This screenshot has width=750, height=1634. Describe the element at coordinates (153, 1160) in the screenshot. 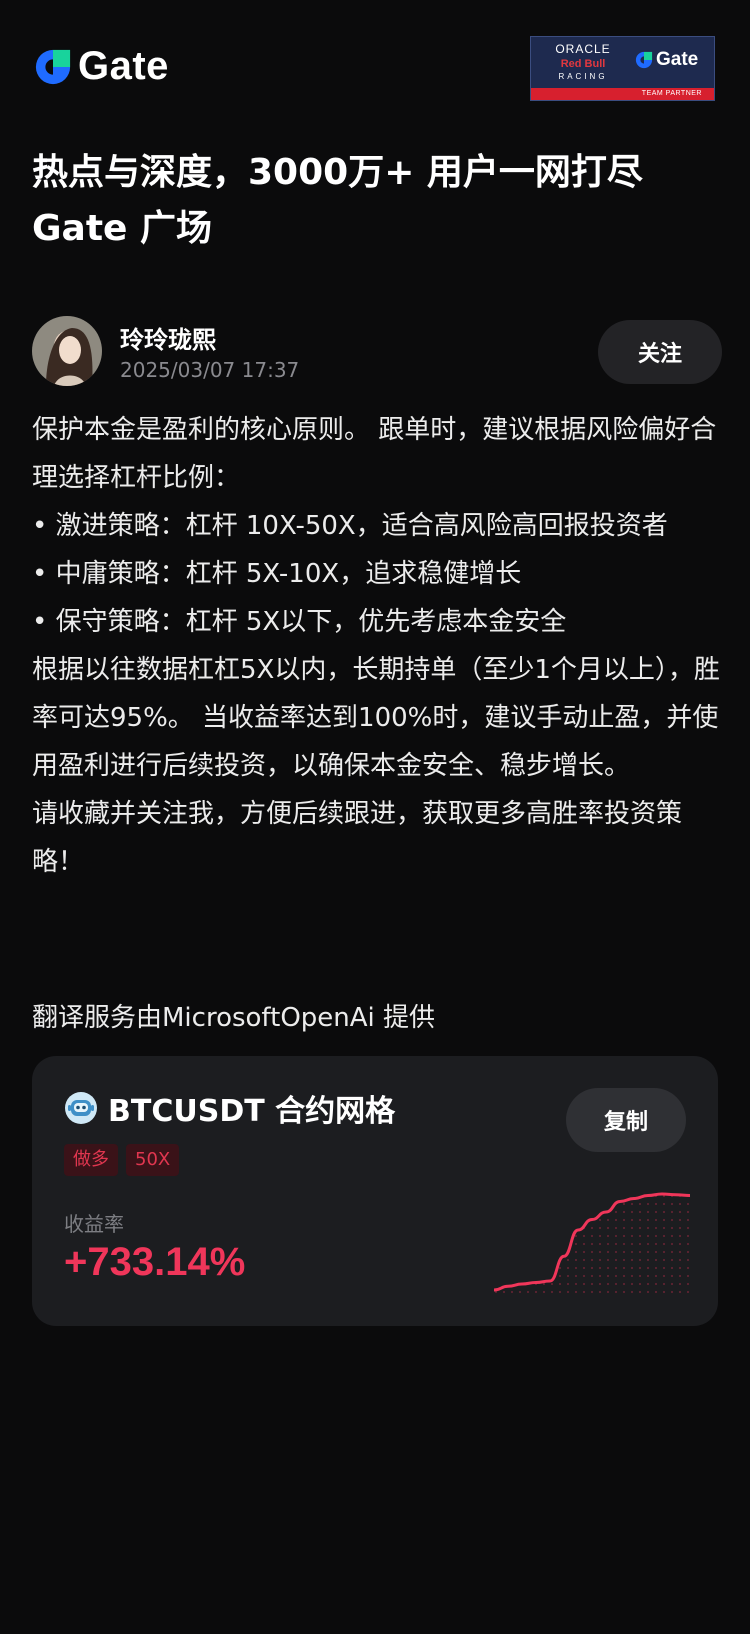

I see `leverage-tag: 50X` at that location.